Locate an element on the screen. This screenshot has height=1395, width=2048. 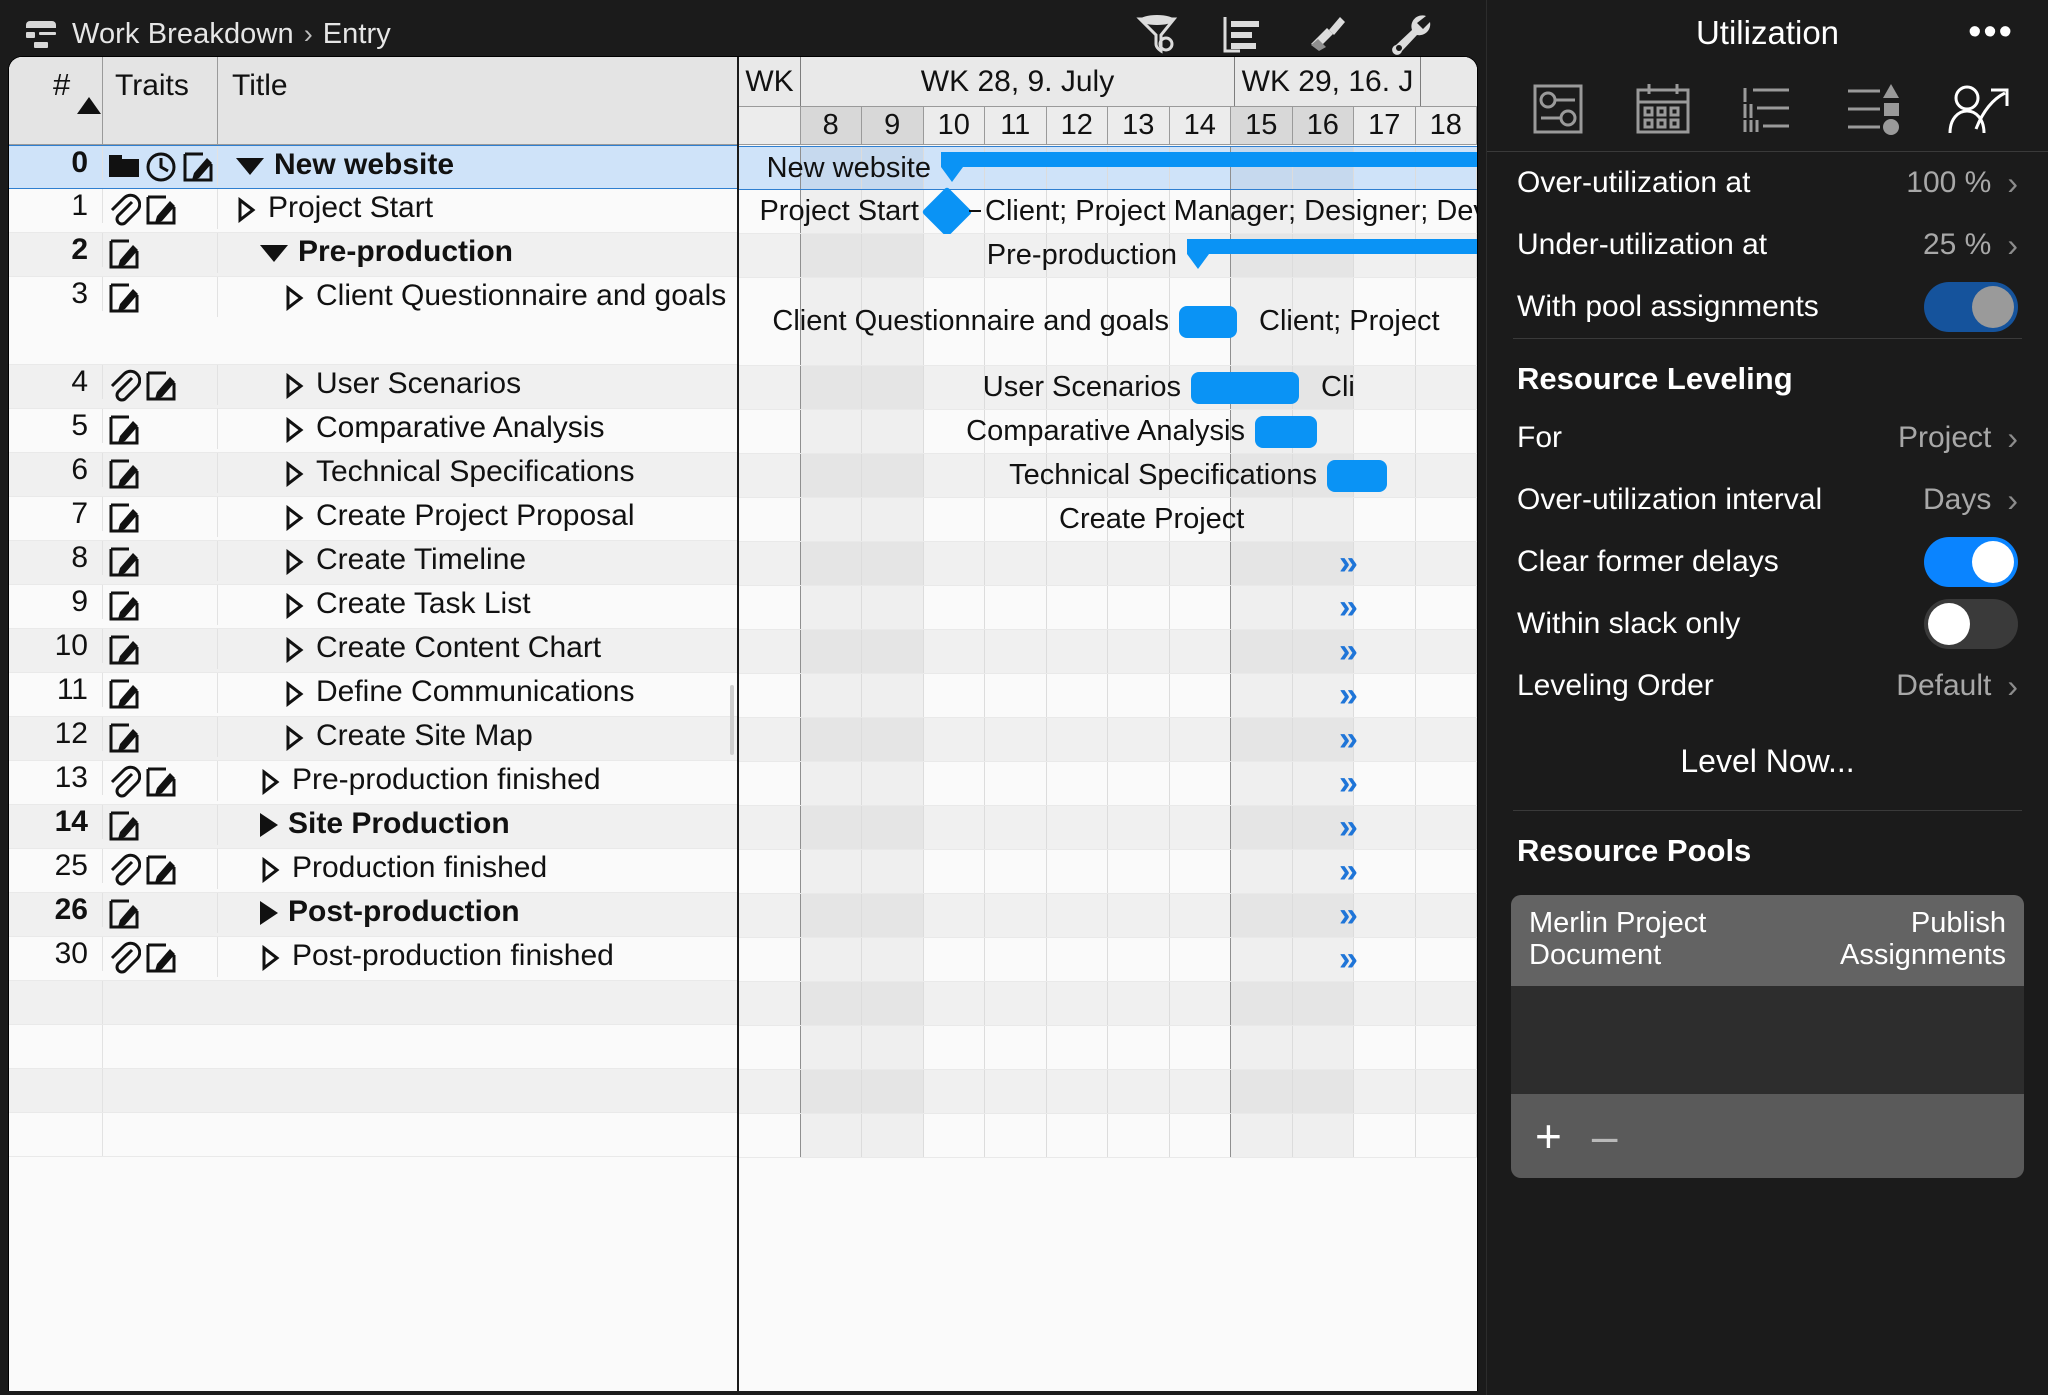
table-row: 13 Pre-production finished is located at coordinates (373, 783).